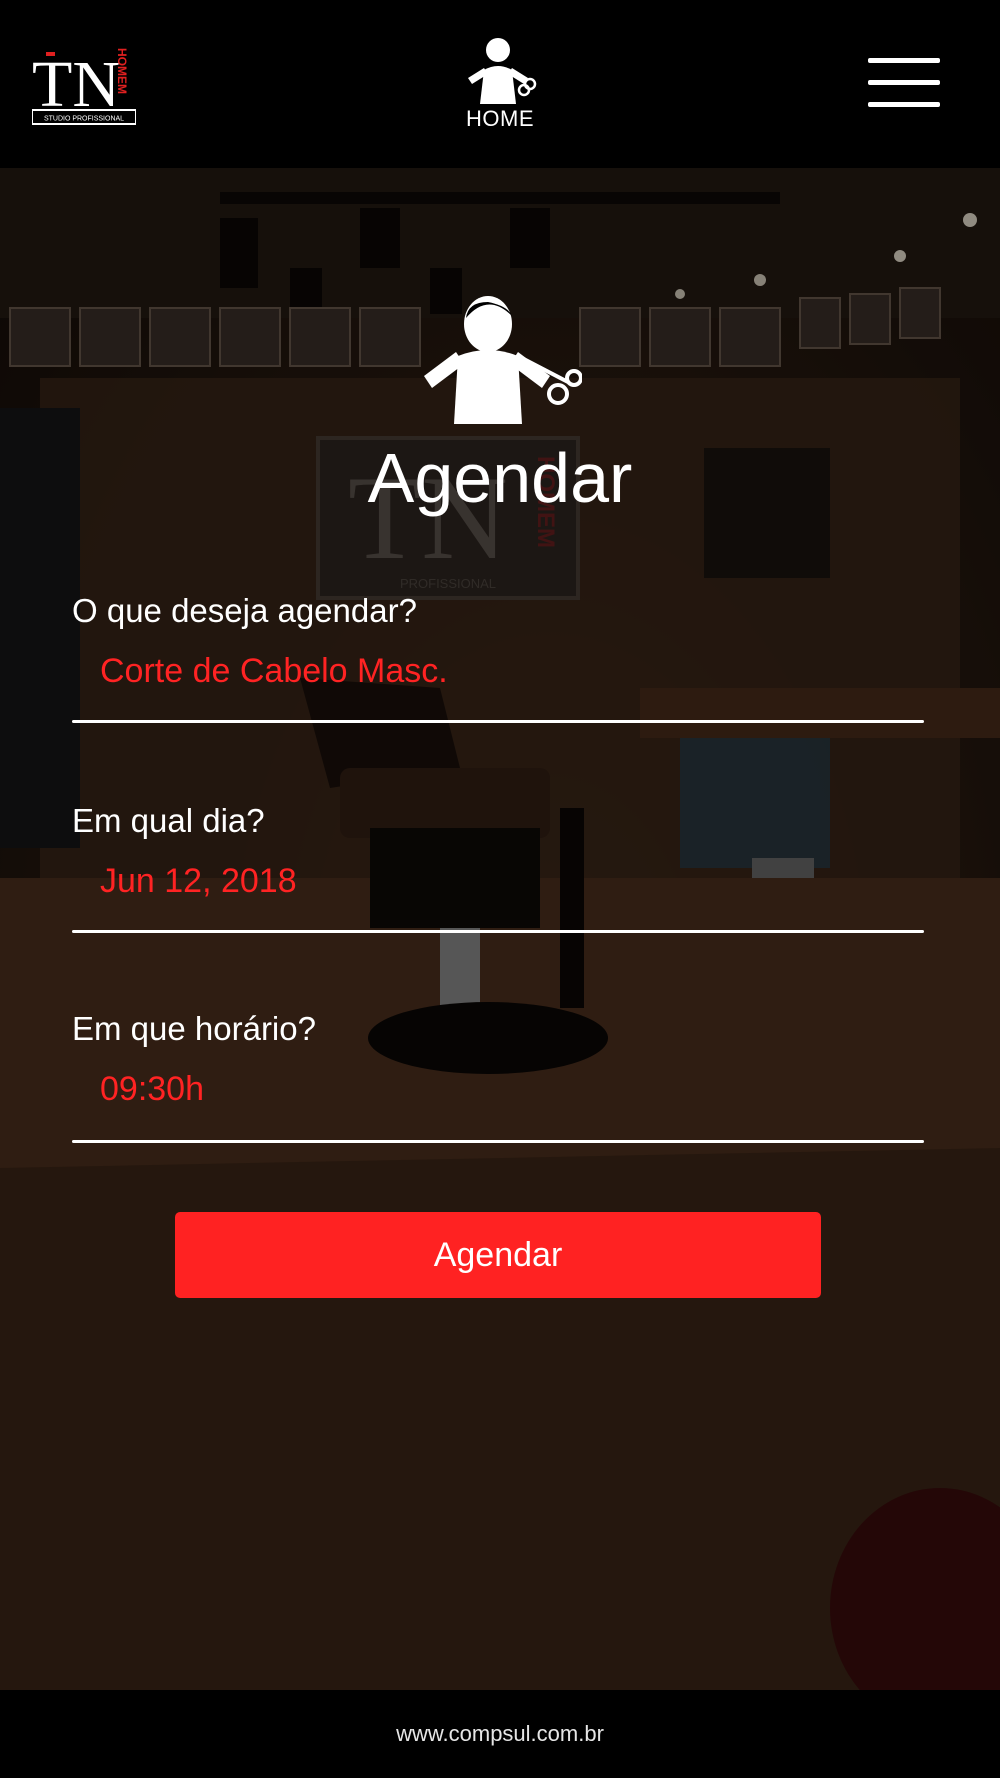  Describe the element at coordinates (498, 1141) in the screenshot. I see `time-underline` at that location.